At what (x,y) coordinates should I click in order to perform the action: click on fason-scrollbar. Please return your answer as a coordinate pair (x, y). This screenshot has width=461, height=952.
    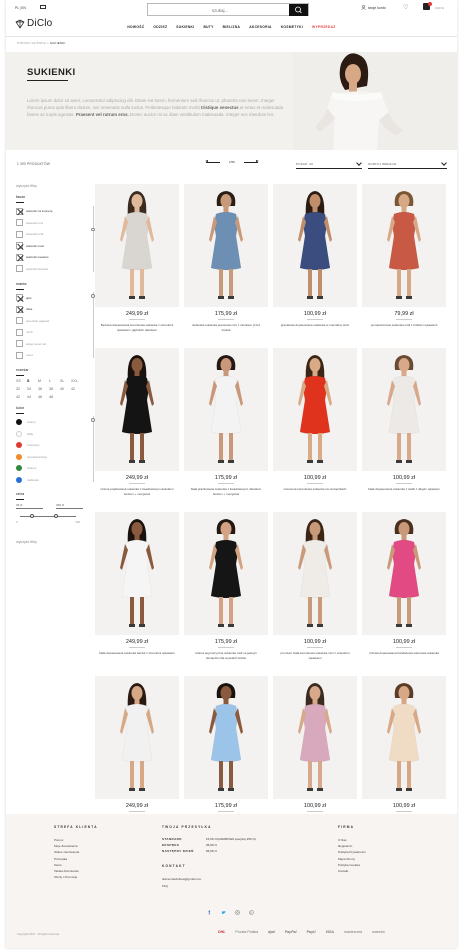
    Looking at the image, I should click on (93, 238).